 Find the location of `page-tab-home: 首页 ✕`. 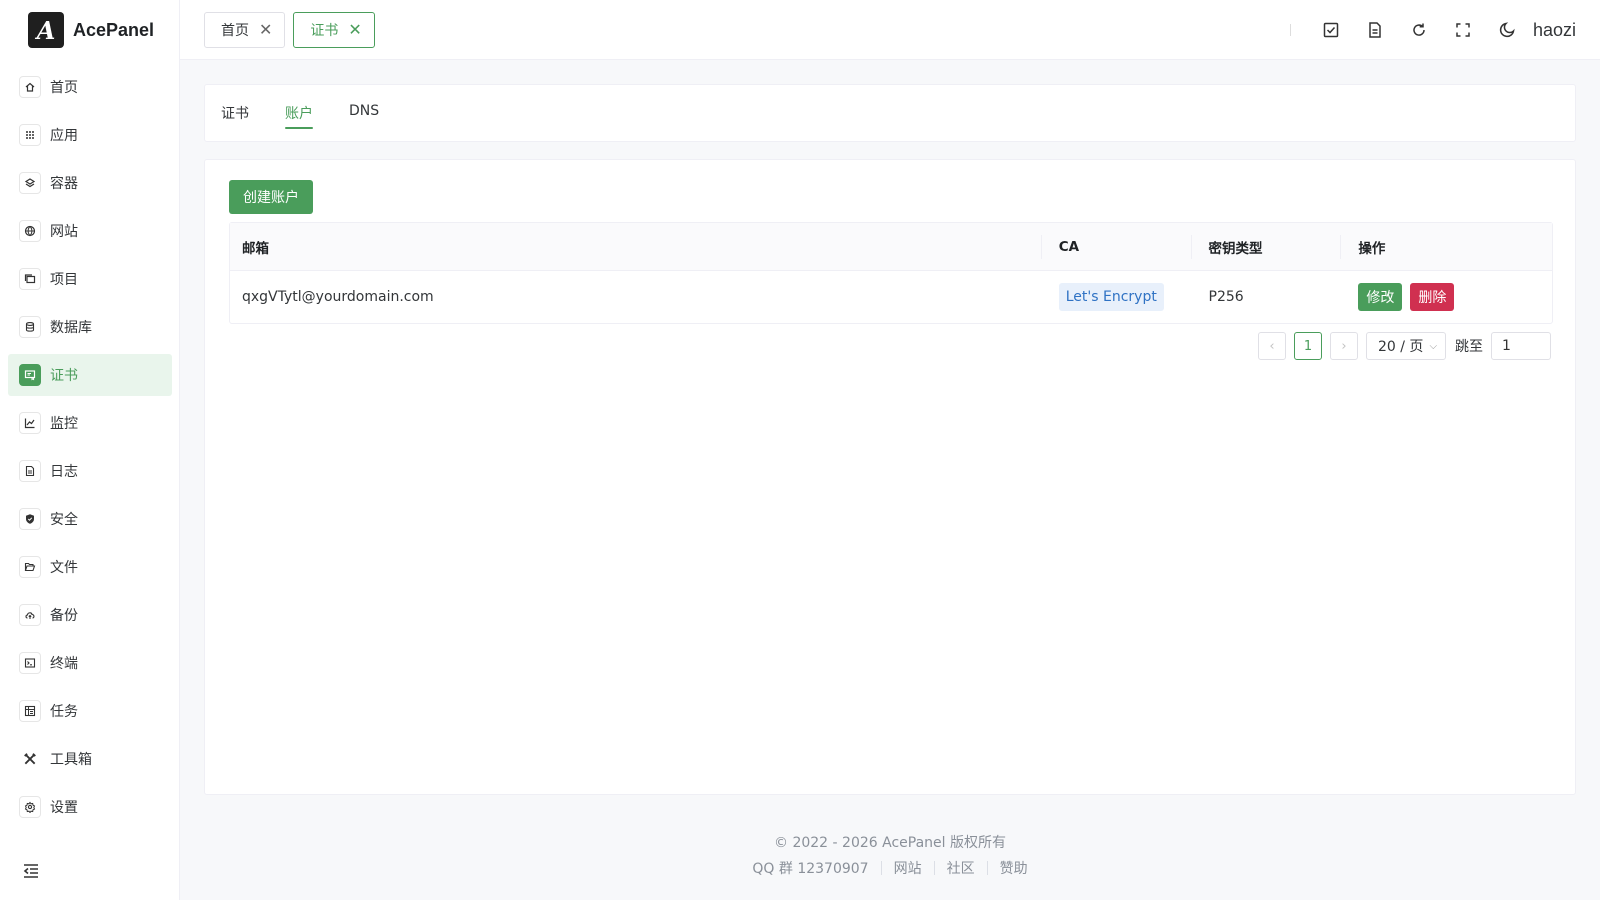

page-tab-home: 首页 ✕ is located at coordinates (245, 30).